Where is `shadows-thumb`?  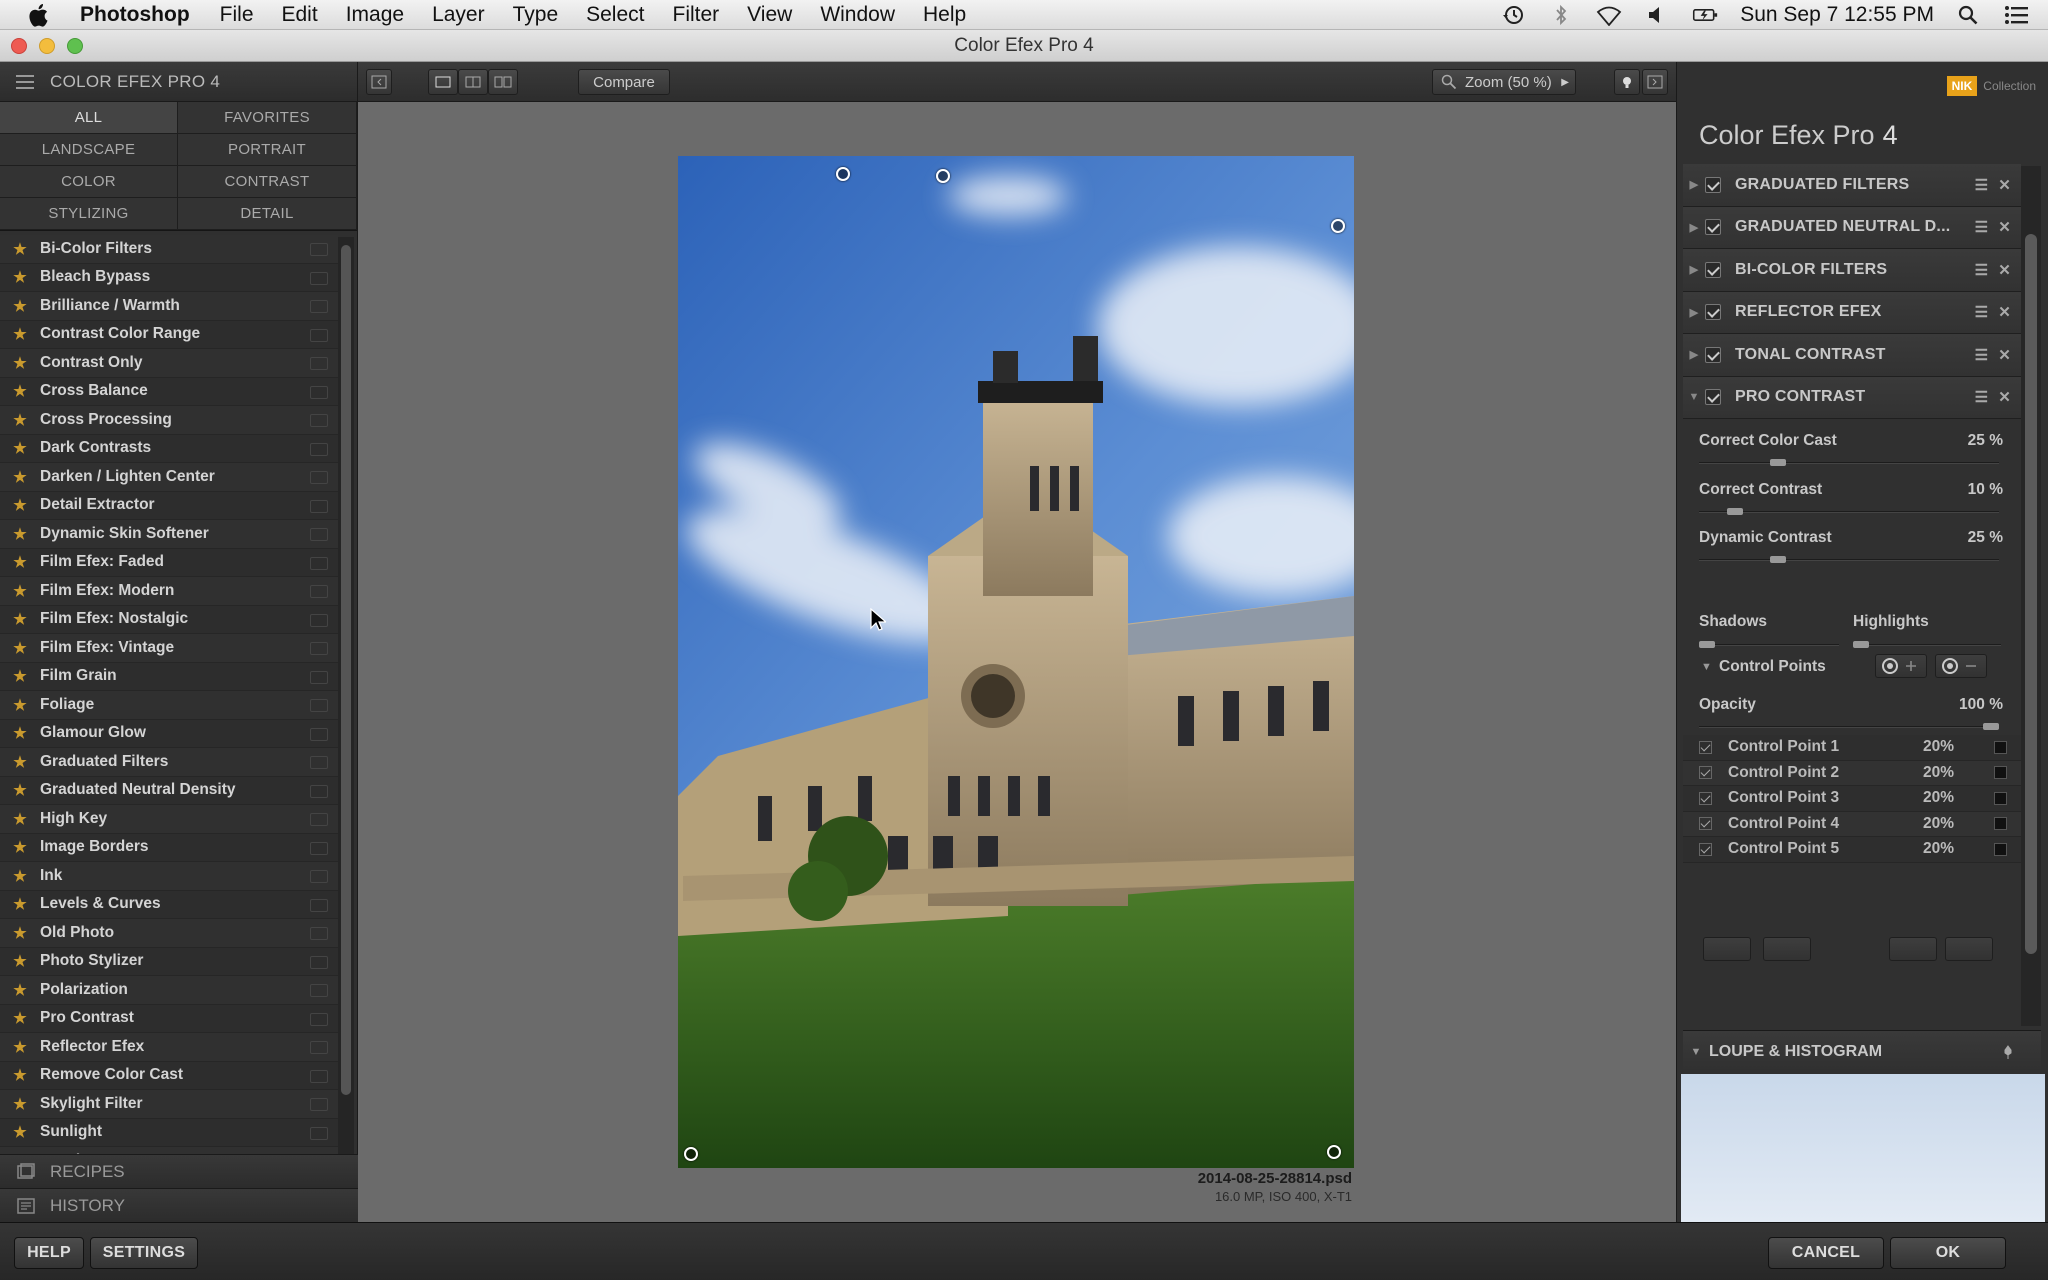
shadows-thumb is located at coordinates (1707, 644).